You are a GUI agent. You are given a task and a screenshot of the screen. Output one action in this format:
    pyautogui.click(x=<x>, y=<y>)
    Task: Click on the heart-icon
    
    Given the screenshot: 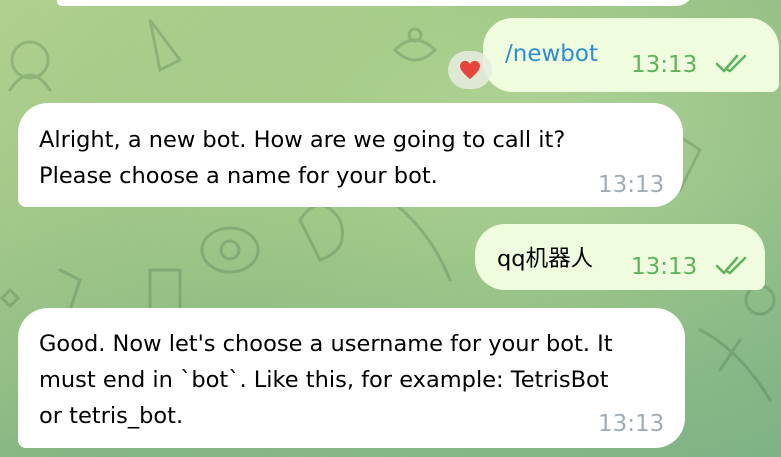 What is the action you would take?
    pyautogui.click(x=470, y=70)
    